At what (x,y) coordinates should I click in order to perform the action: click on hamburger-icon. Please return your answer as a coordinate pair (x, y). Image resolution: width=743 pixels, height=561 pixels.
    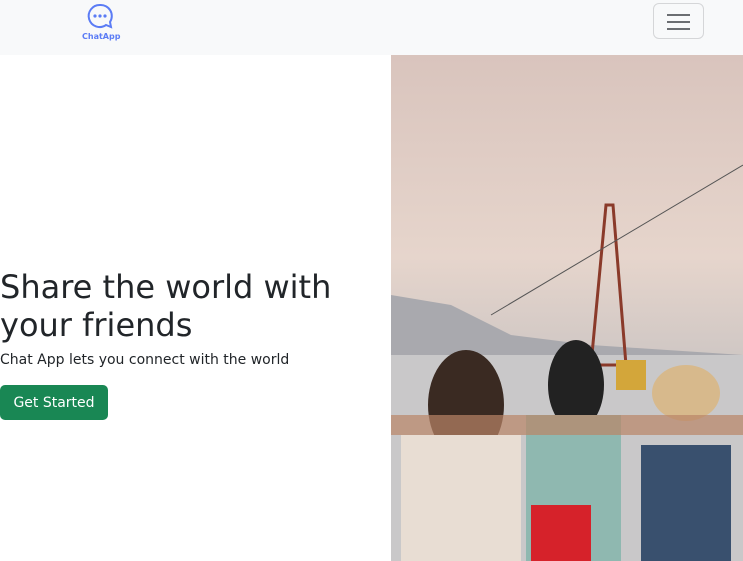
    Looking at the image, I should click on (678, 15).